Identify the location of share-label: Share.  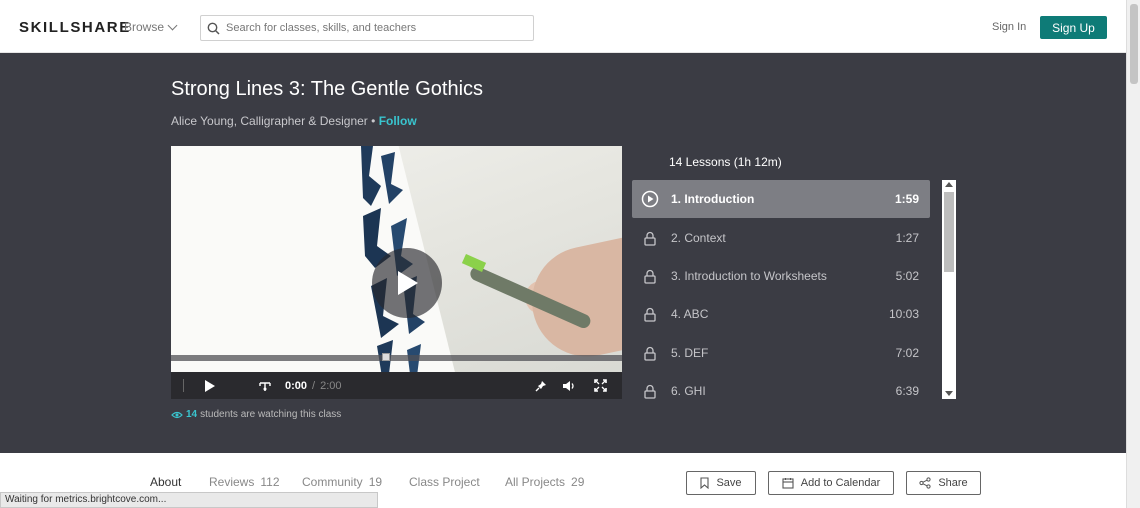
(953, 483).